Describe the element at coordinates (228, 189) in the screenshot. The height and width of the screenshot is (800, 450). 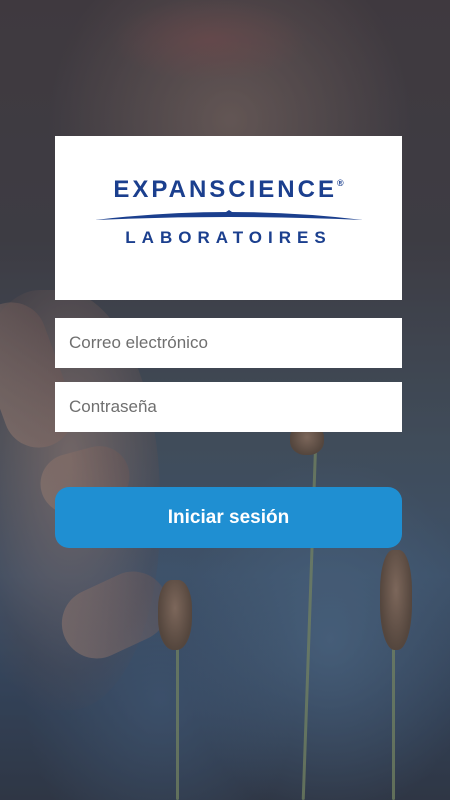
I see `logo-brand-name: EXPANSCIENCE®` at that location.